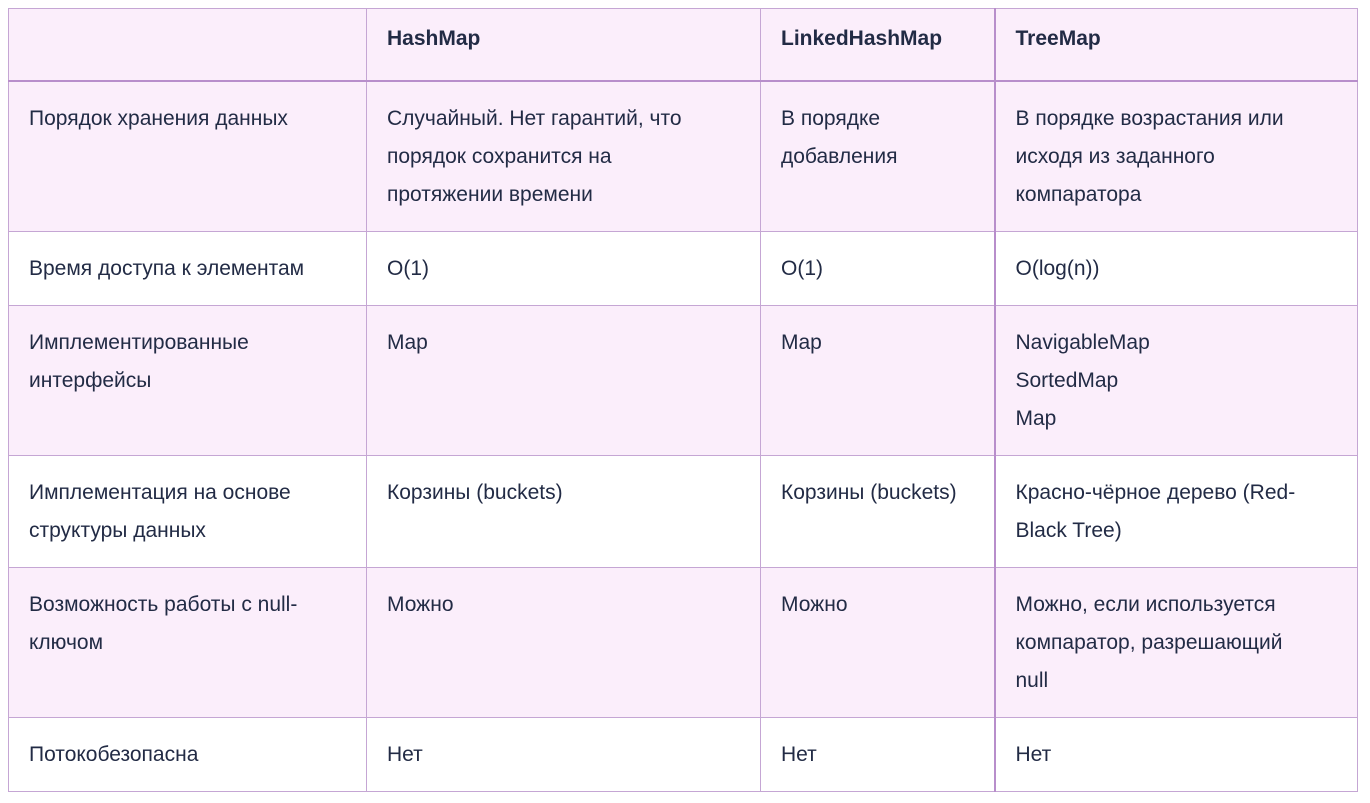 This screenshot has height=803, width=1370. I want to click on treemap-cell: Нет, so click(1175, 754).